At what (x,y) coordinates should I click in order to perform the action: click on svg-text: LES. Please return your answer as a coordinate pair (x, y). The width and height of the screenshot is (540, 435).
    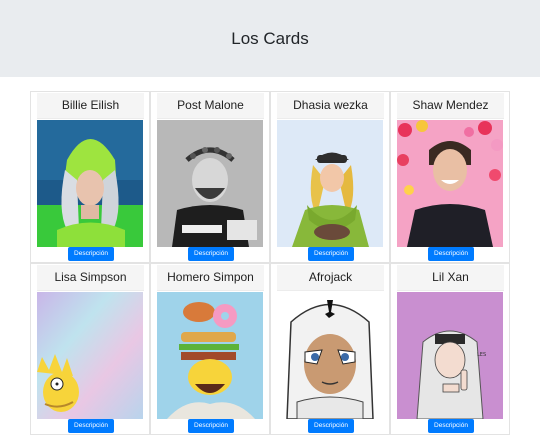
    Looking at the image, I should click on (481, 355).